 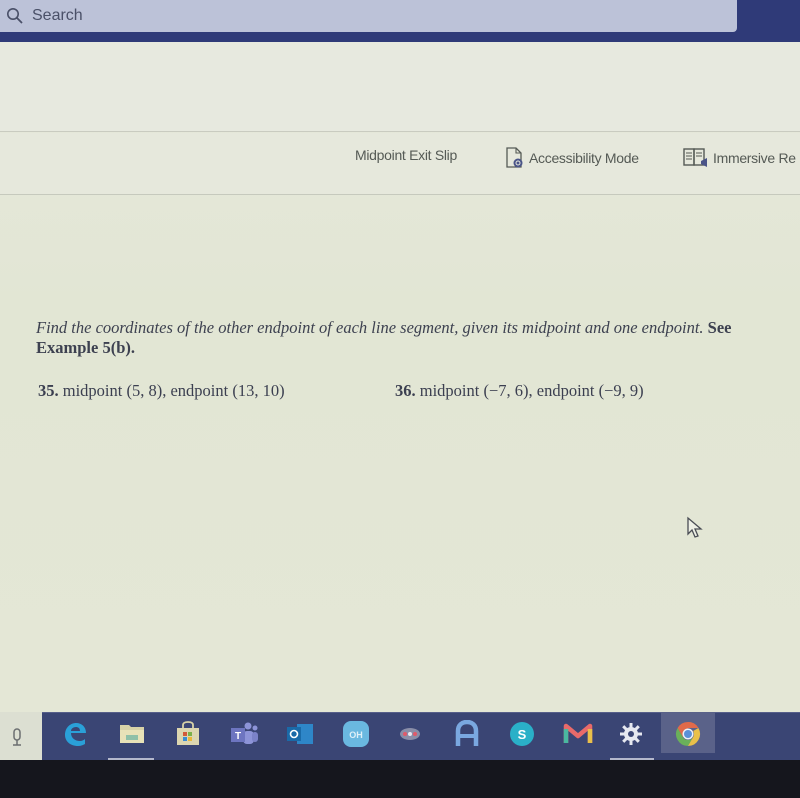 What do you see at coordinates (400, 164) in the screenshot?
I see `command-bar` at bounding box center [400, 164].